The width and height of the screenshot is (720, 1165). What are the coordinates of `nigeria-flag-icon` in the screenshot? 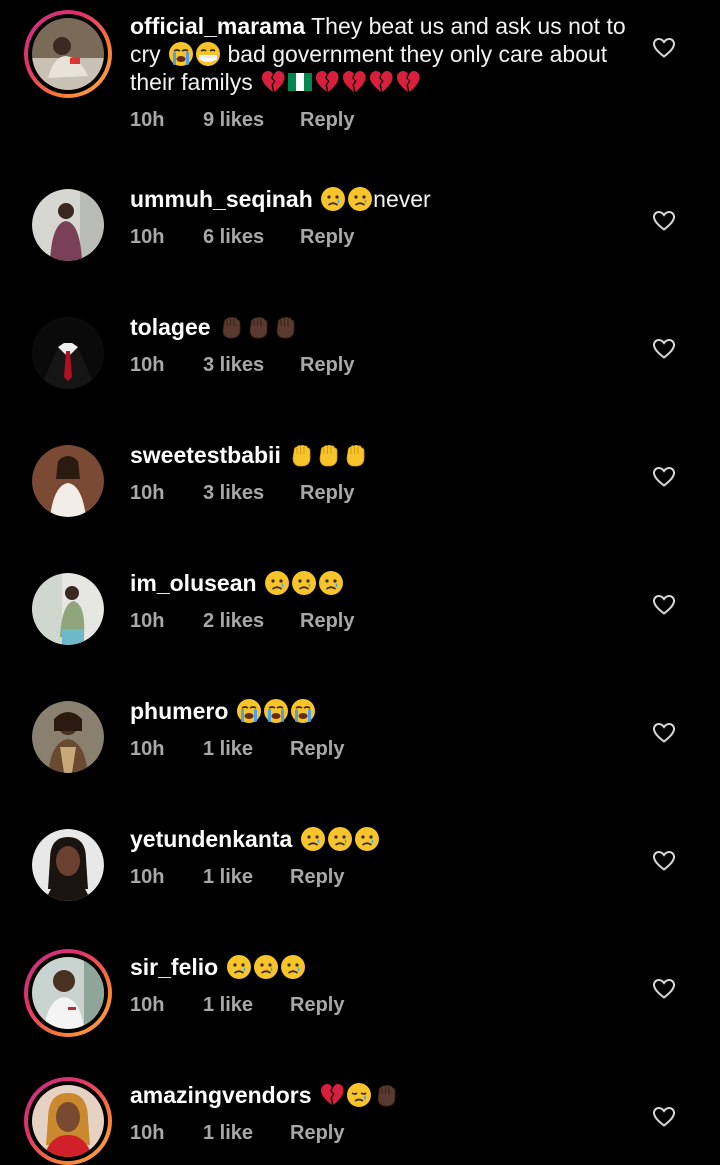 It's located at (300, 82).